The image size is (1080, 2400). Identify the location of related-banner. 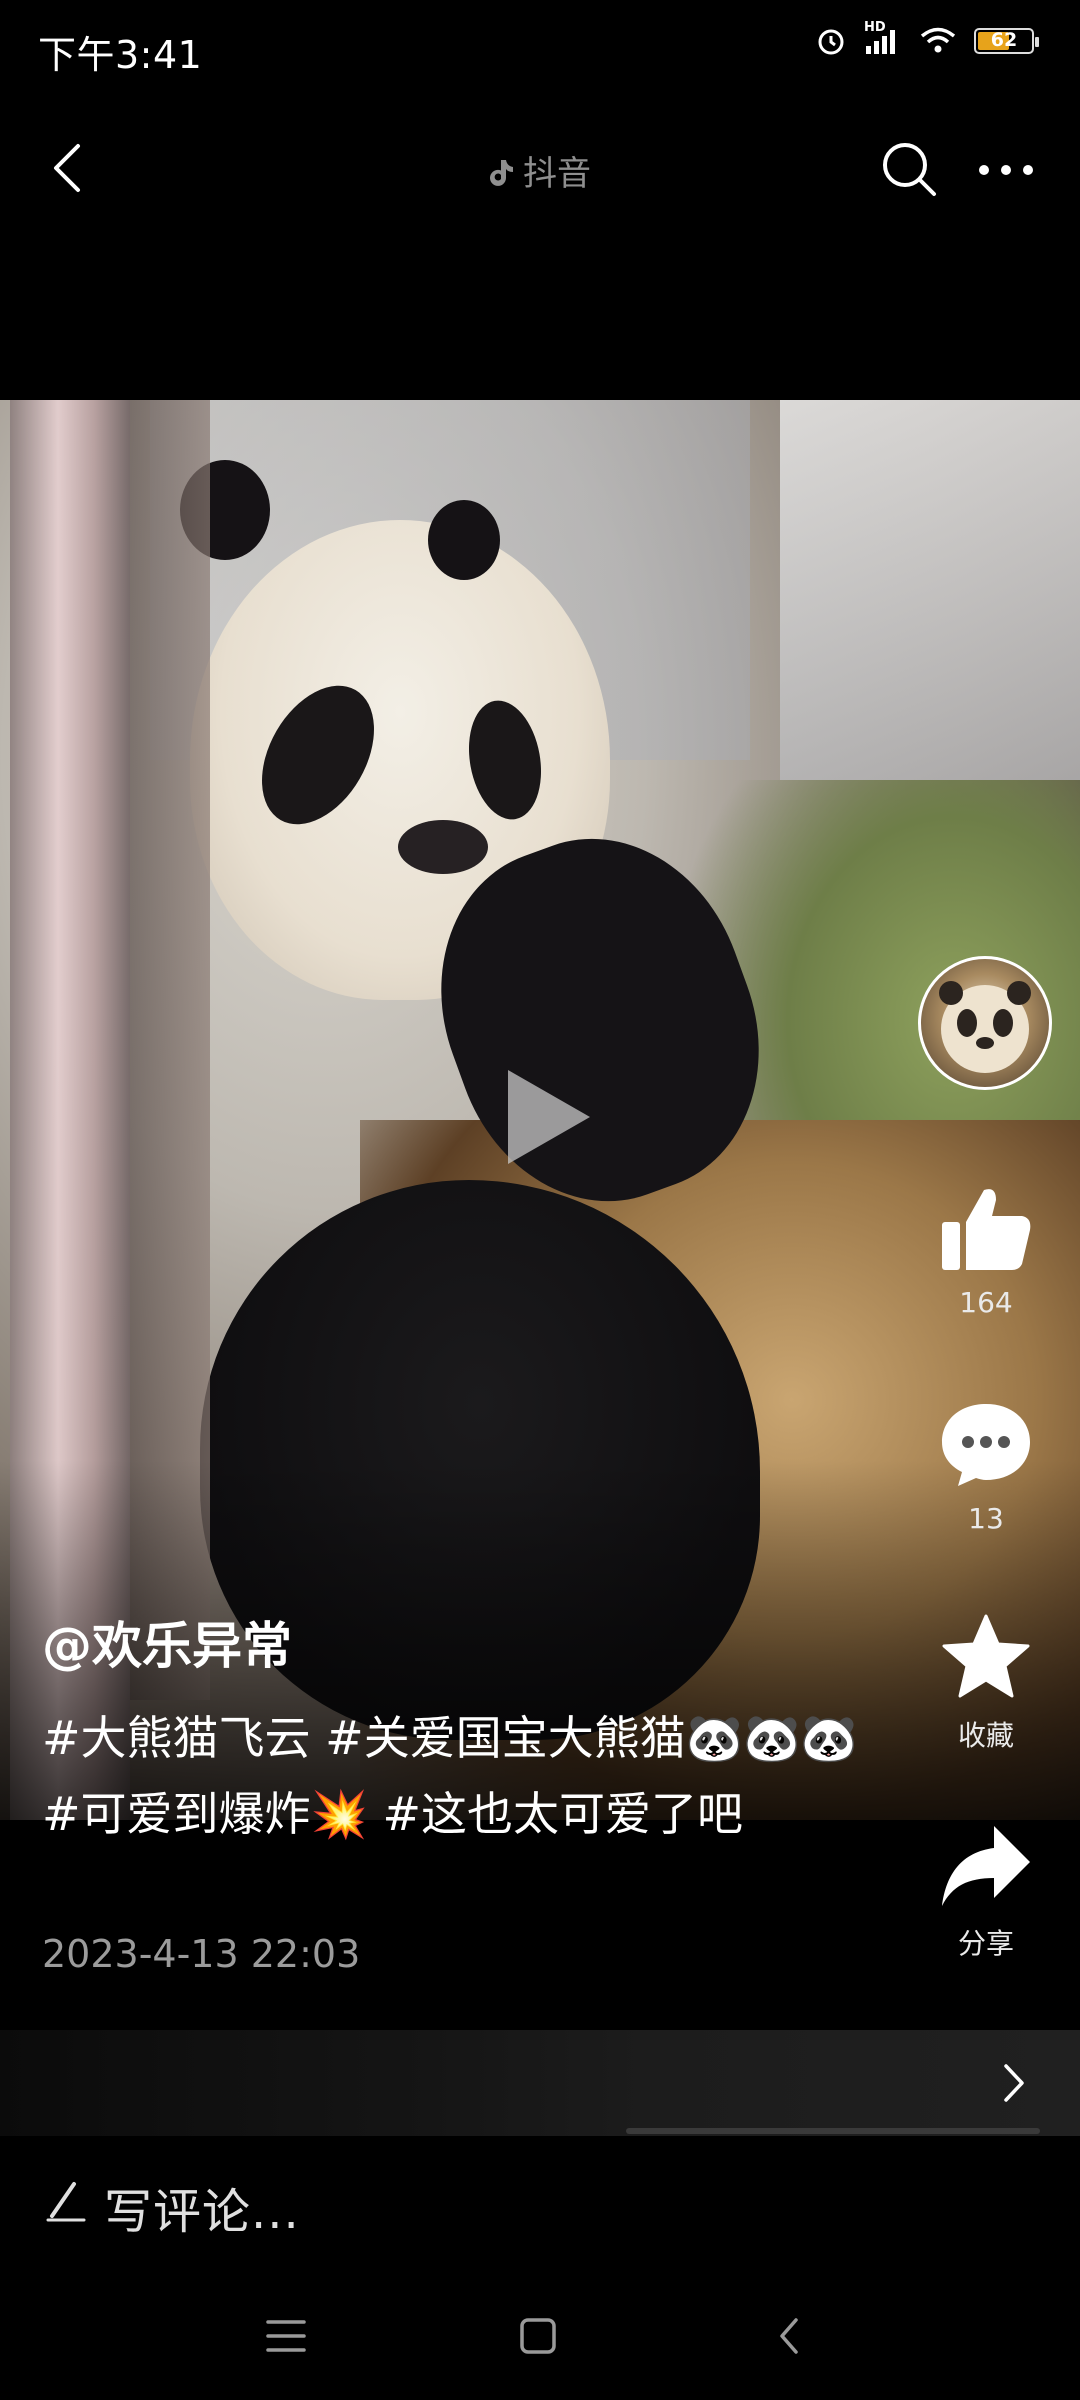
(540, 2083).